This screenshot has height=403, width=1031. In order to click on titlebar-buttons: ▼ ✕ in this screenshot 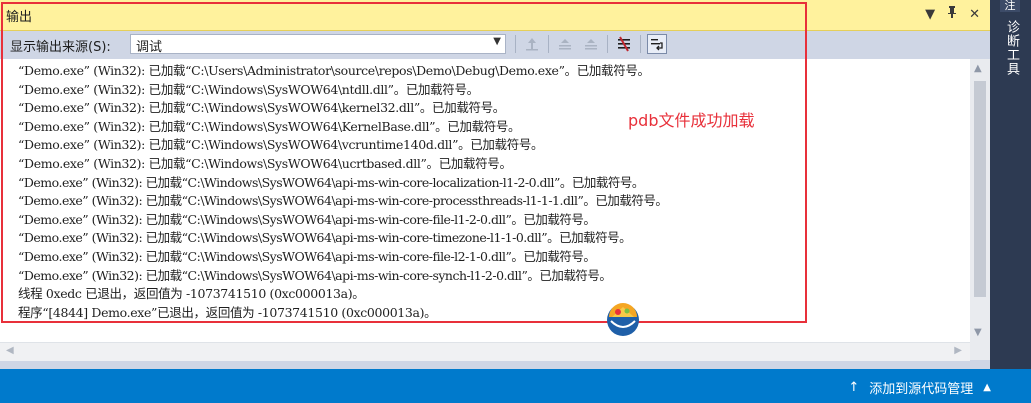, I will do `click(952, 15)`.